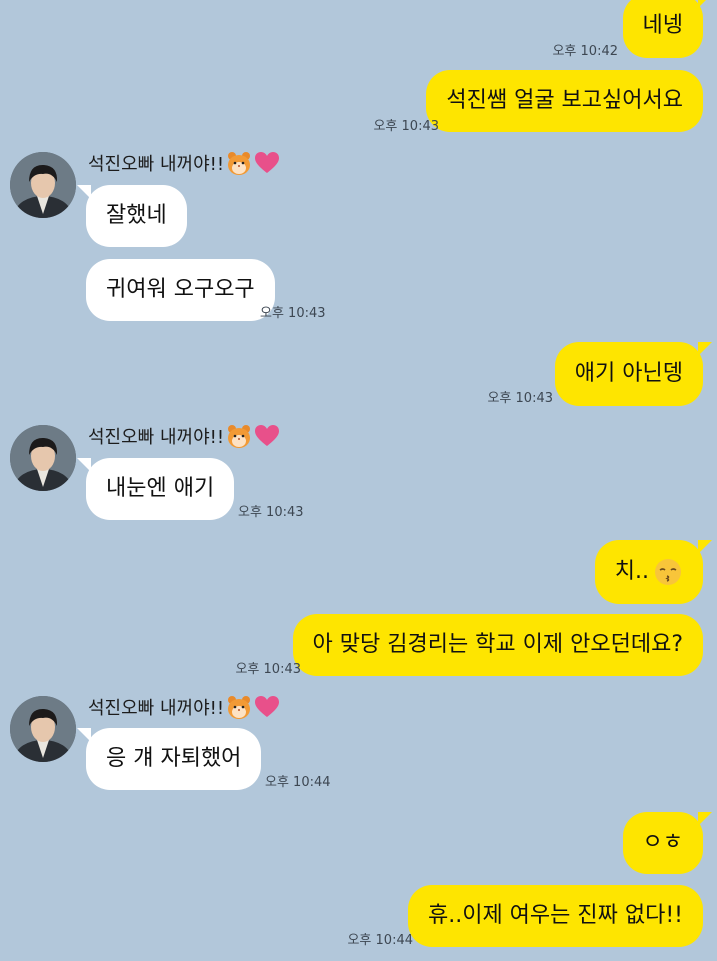 Image resolution: width=717 pixels, height=961 pixels. I want to click on message-bubble-incoming: 응 걔 자퇴했어, so click(169, 759).